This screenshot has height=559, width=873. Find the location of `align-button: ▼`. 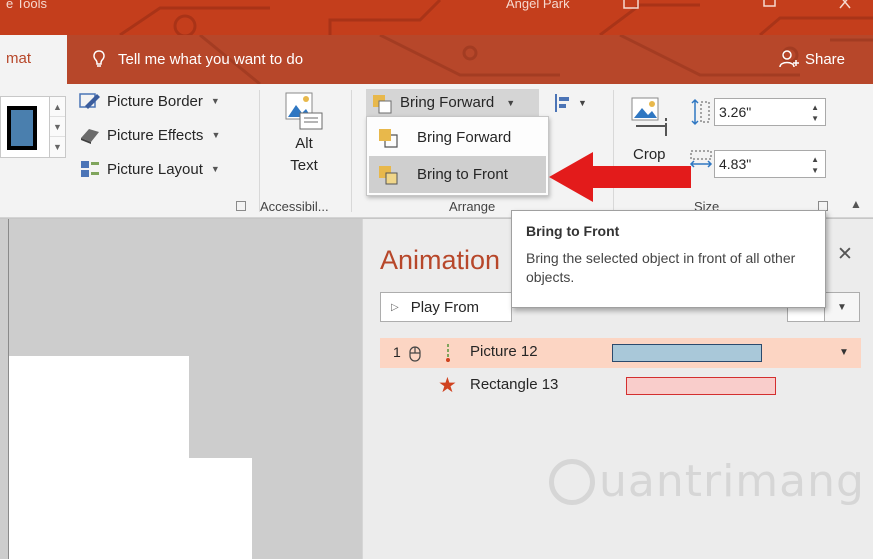

align-button: ▼ is located at coordinates (574, 103).